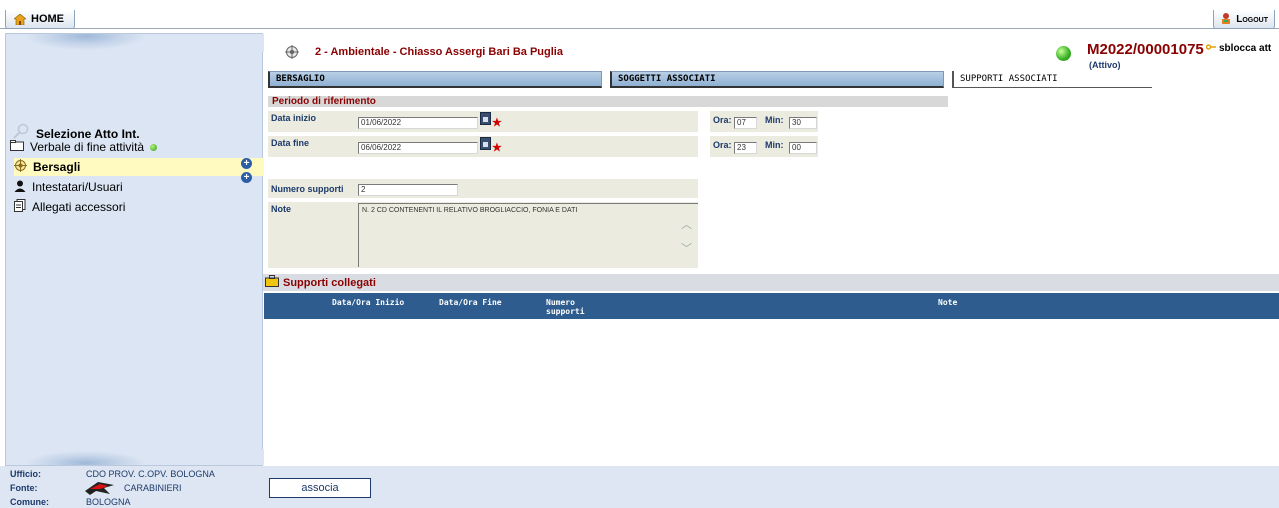  Describe the element at coordinates (135, 457) in the screenshot. I see `sidebar-bottom-cap` at that location.